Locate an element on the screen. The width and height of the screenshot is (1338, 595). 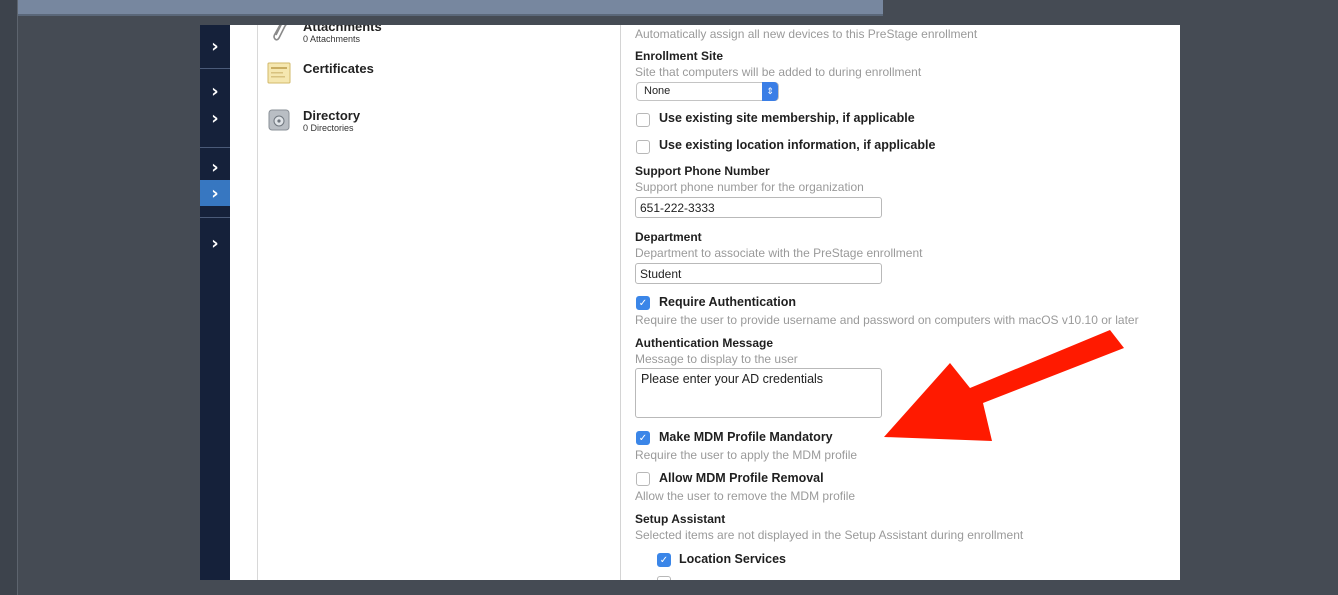
top-strip is located at coordinates (450, 7).